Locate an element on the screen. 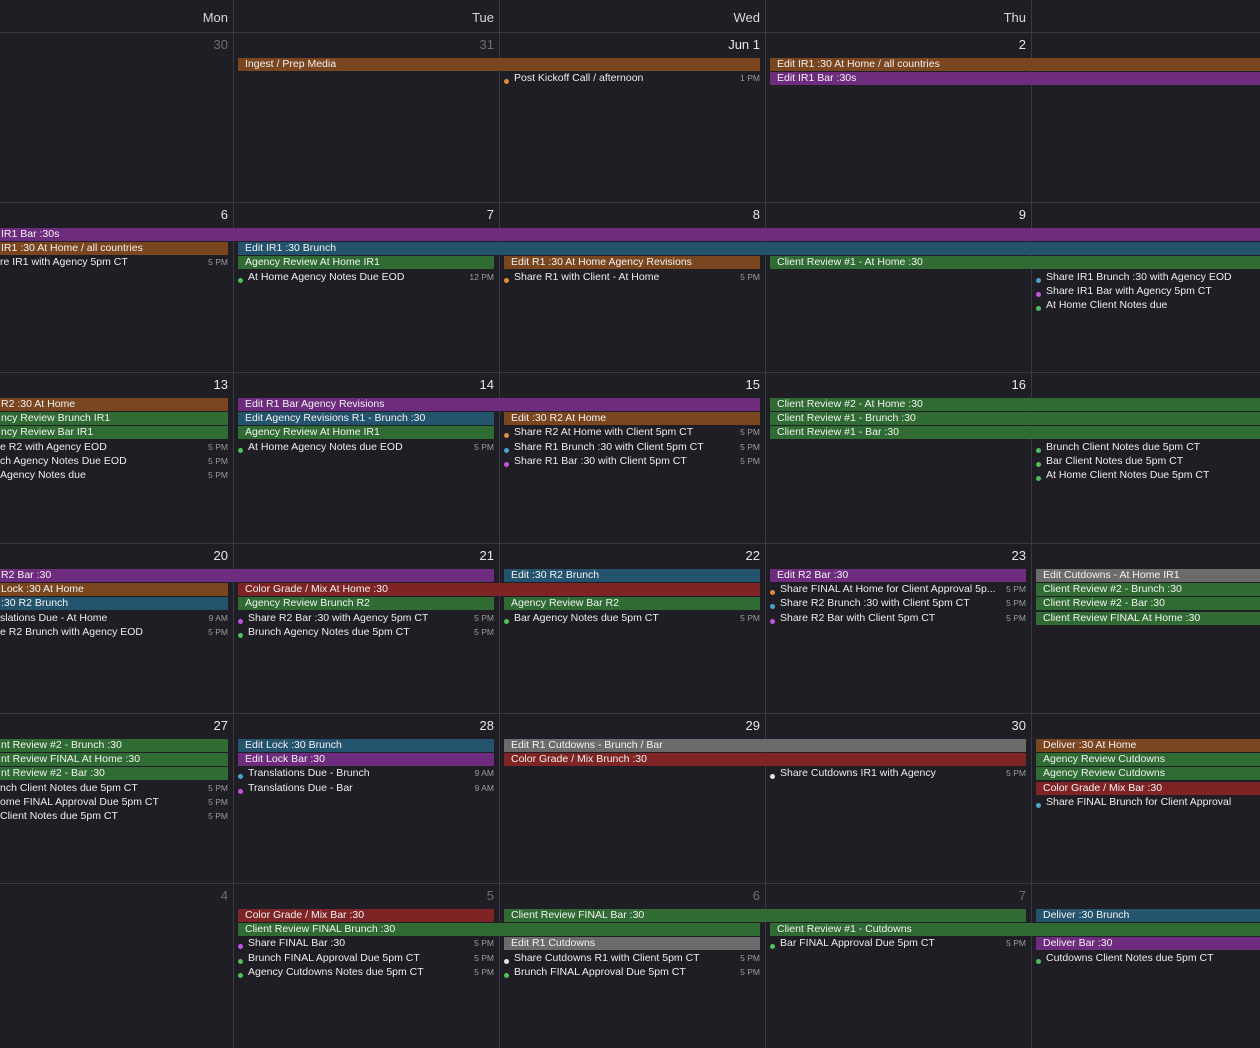  timed-event: Bar FINAL Approval Due 5pm CT 5 PM is located at coordinates (898, 943).